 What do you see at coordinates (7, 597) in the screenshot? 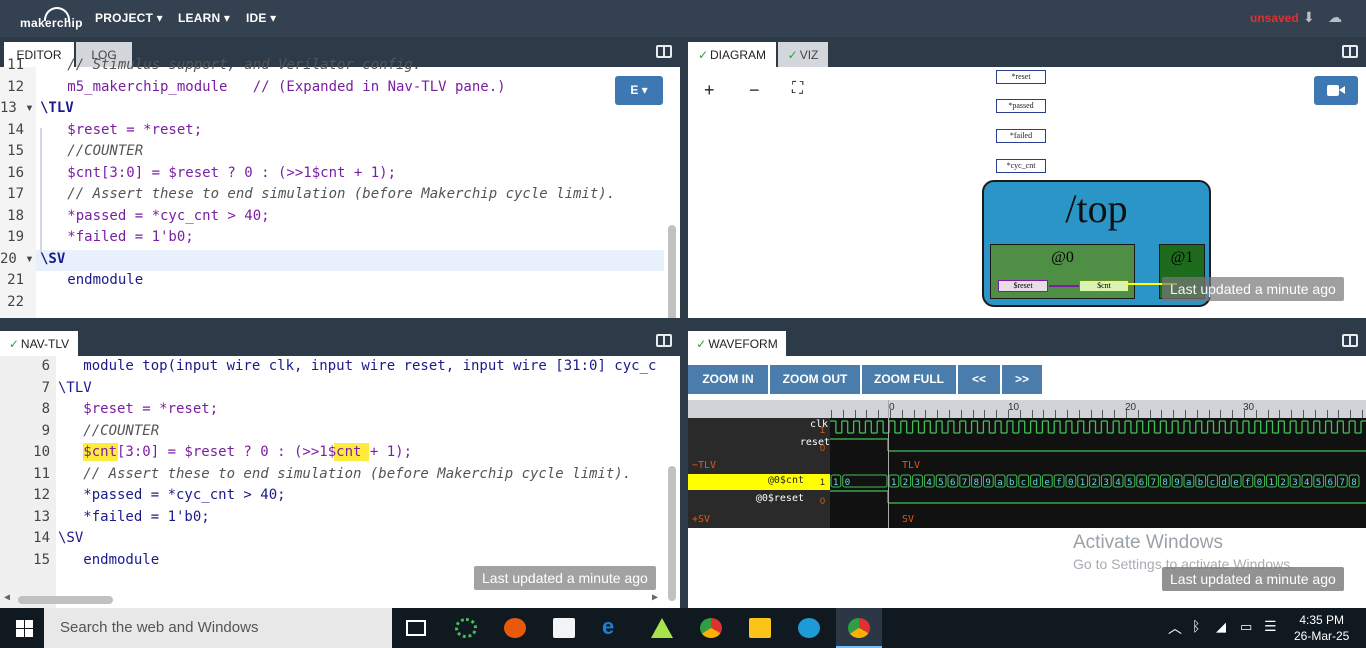
I see `scroll-left-icon: ◀` at bounding box center [7, 597].